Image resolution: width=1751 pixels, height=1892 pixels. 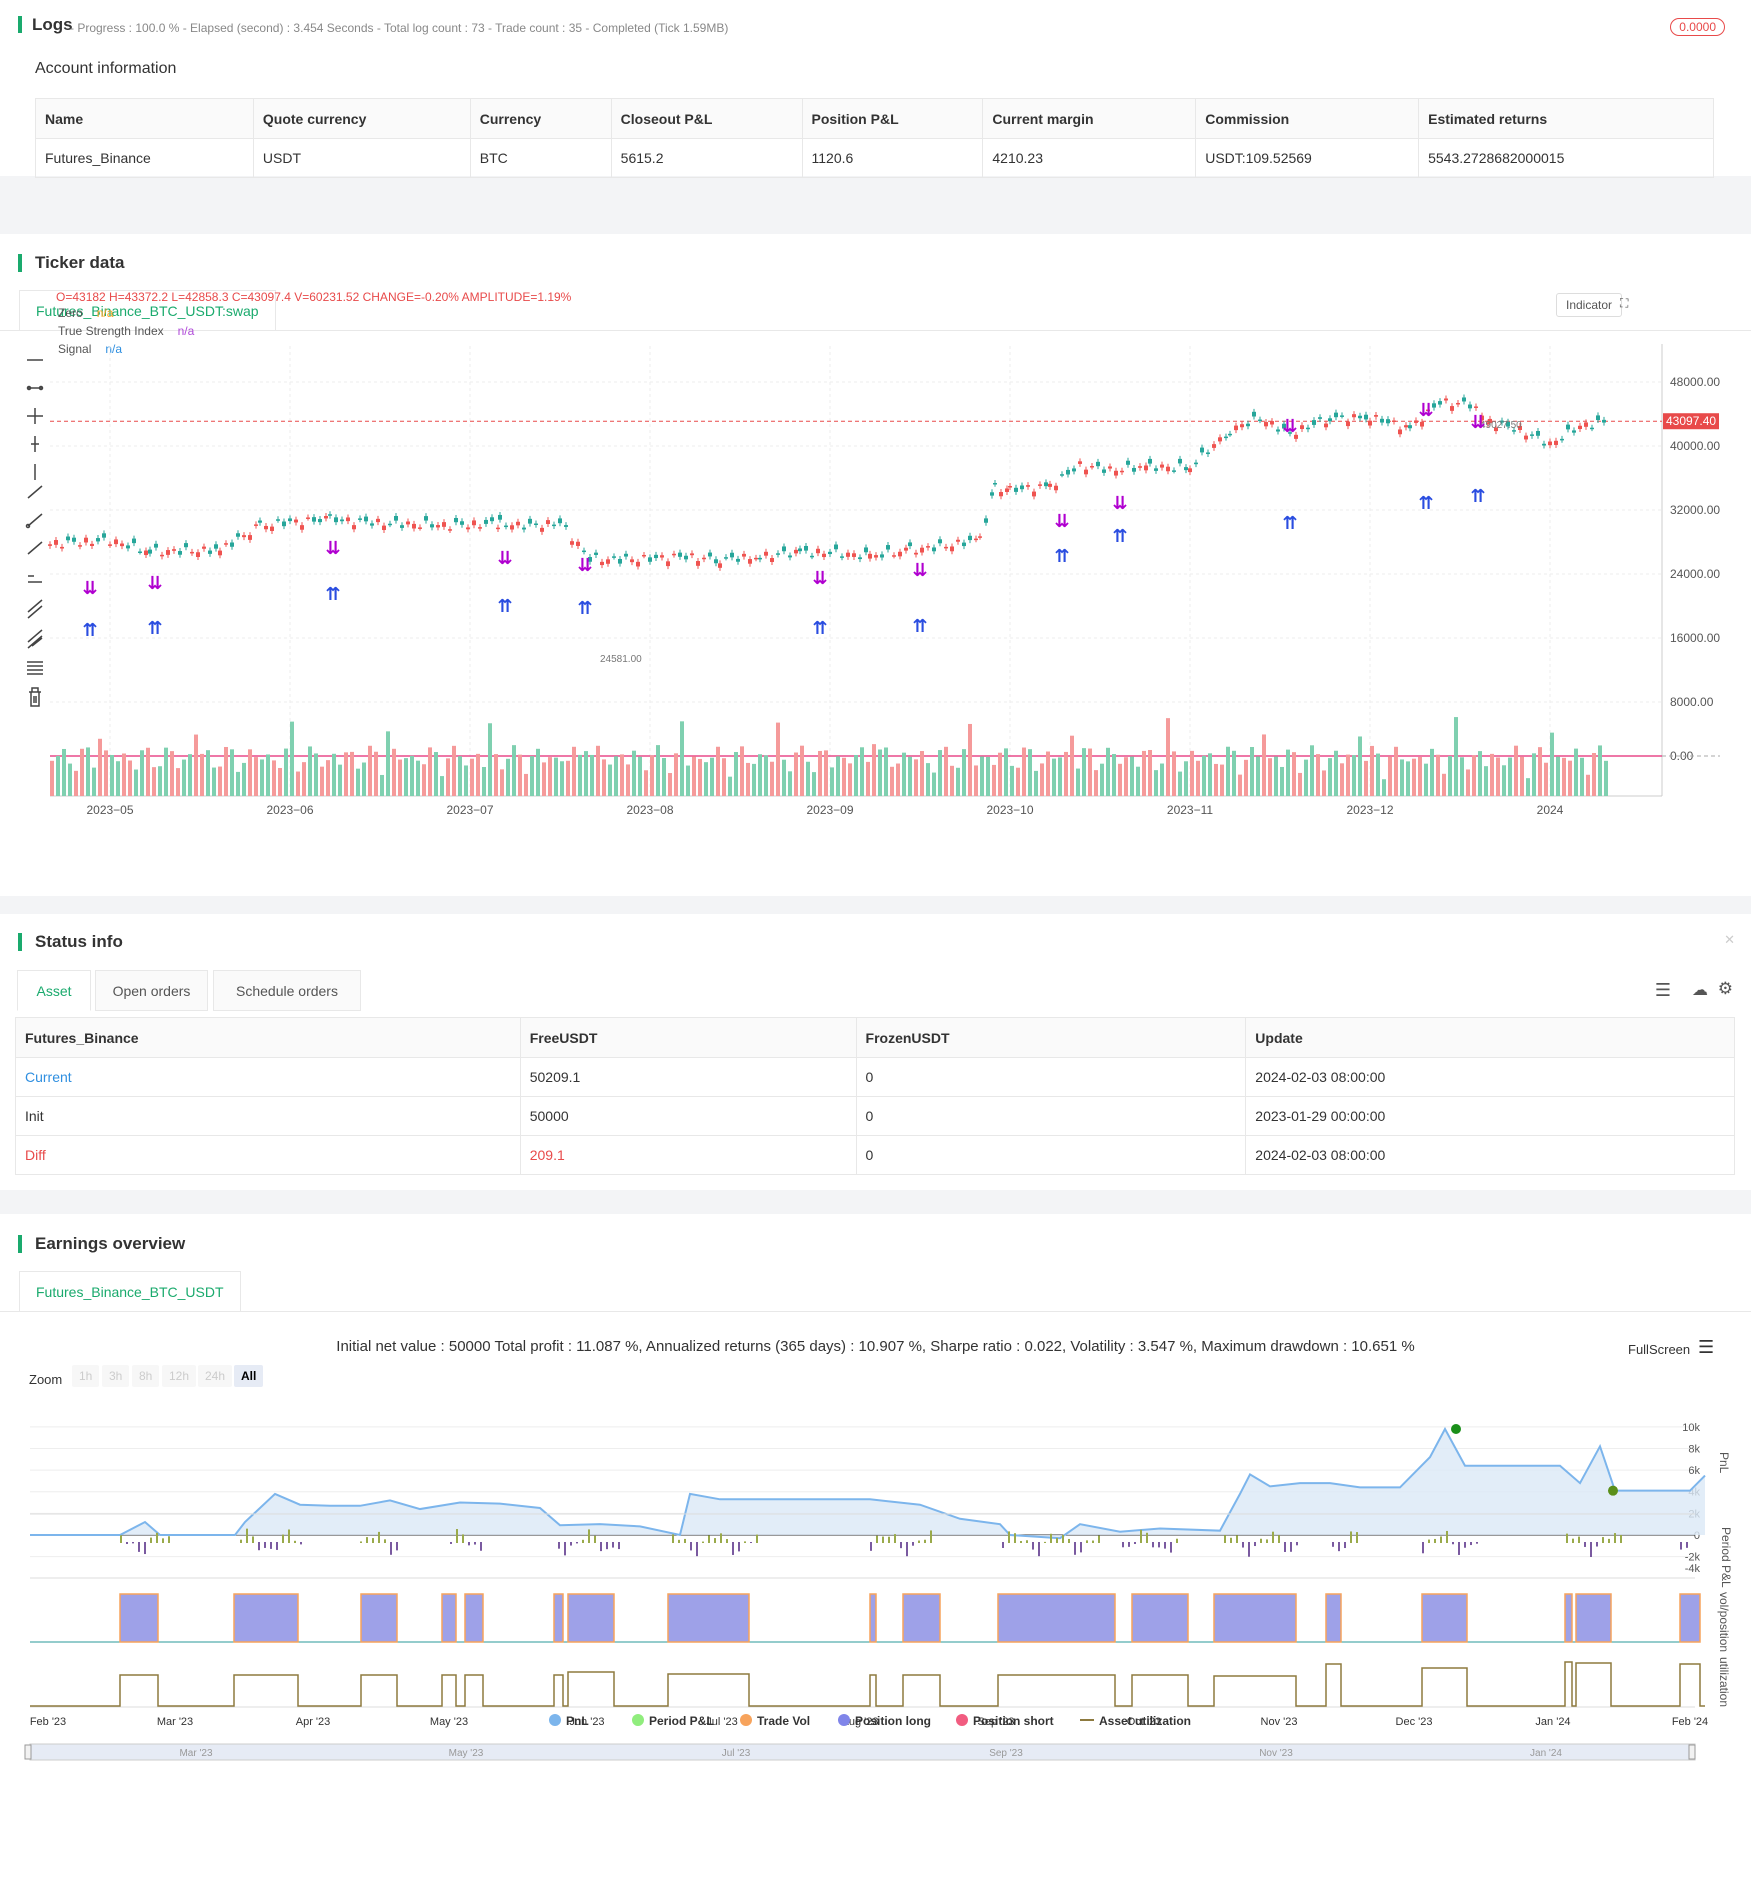 I want to click on zoom-3h: 3h, so click(x=116, y=1376).